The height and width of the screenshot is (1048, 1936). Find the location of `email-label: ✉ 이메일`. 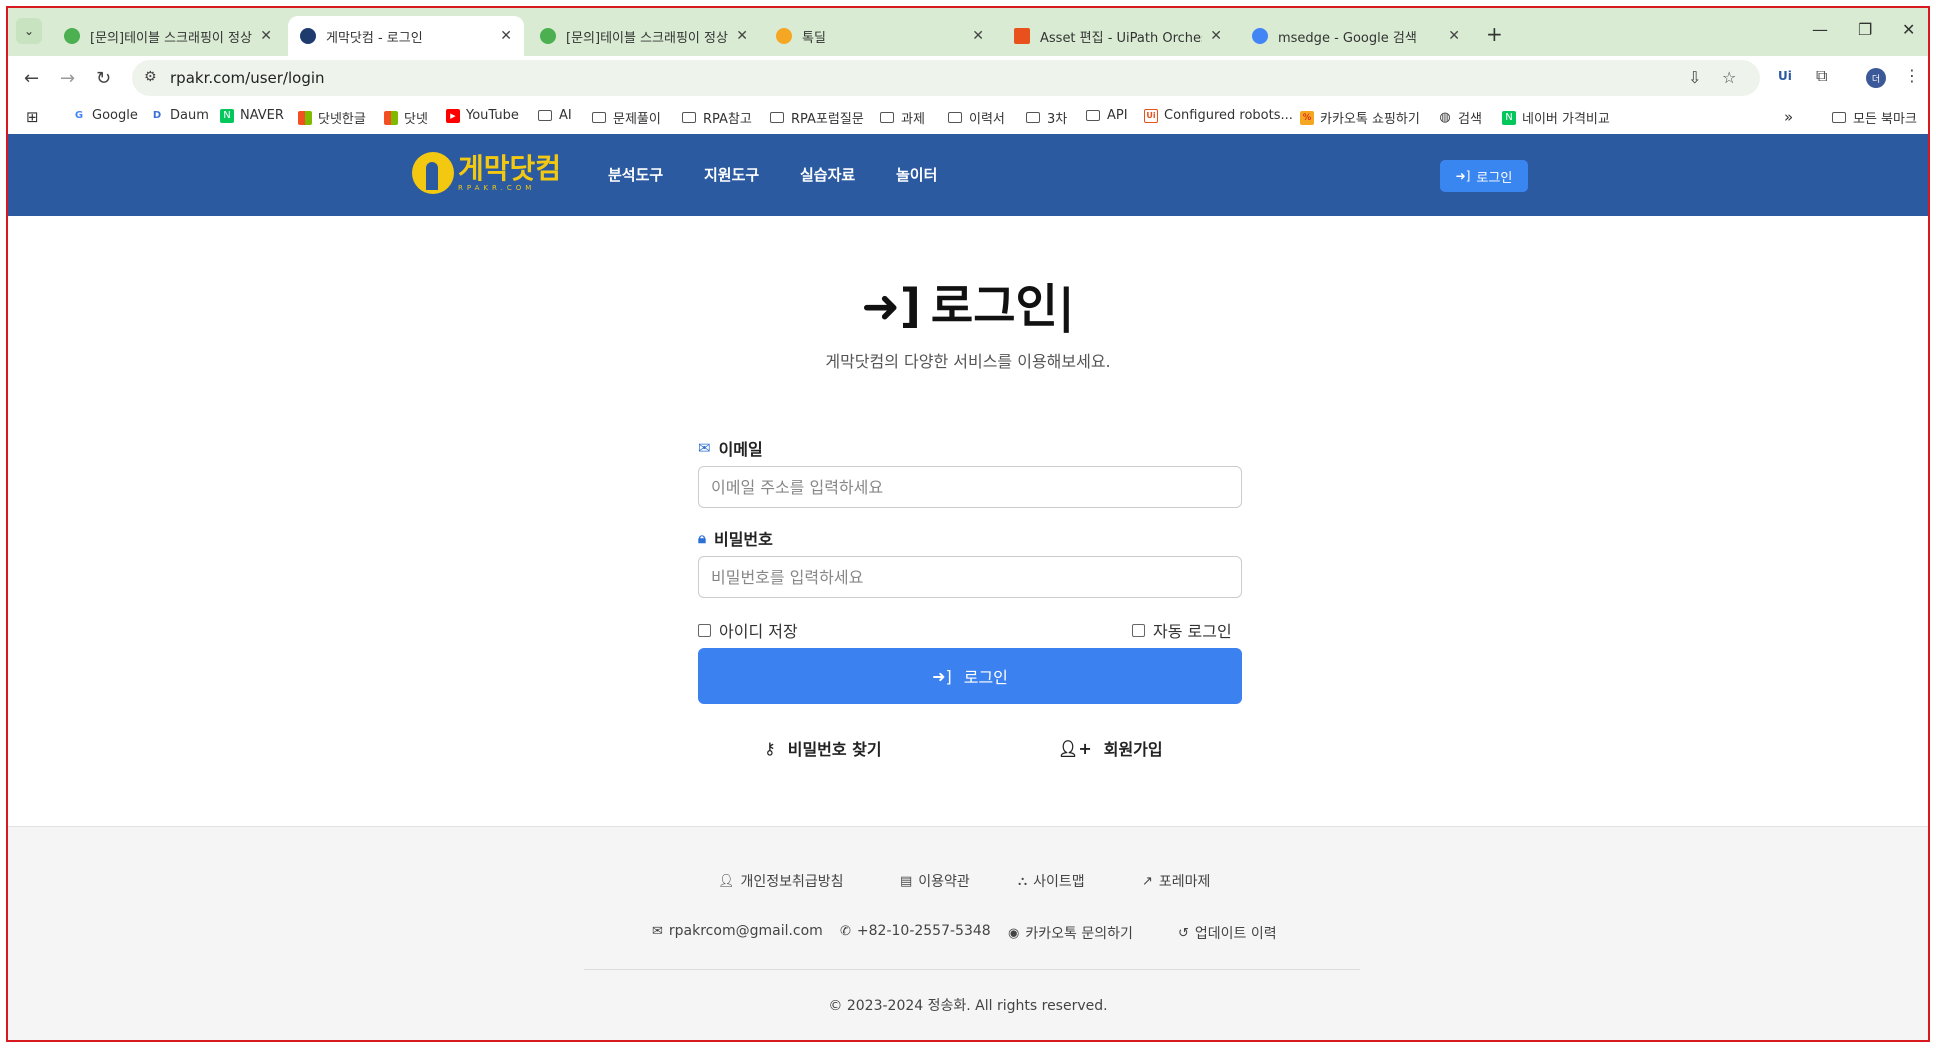

email-label: ✉ 이메일 is located at coordinates (730, 449).